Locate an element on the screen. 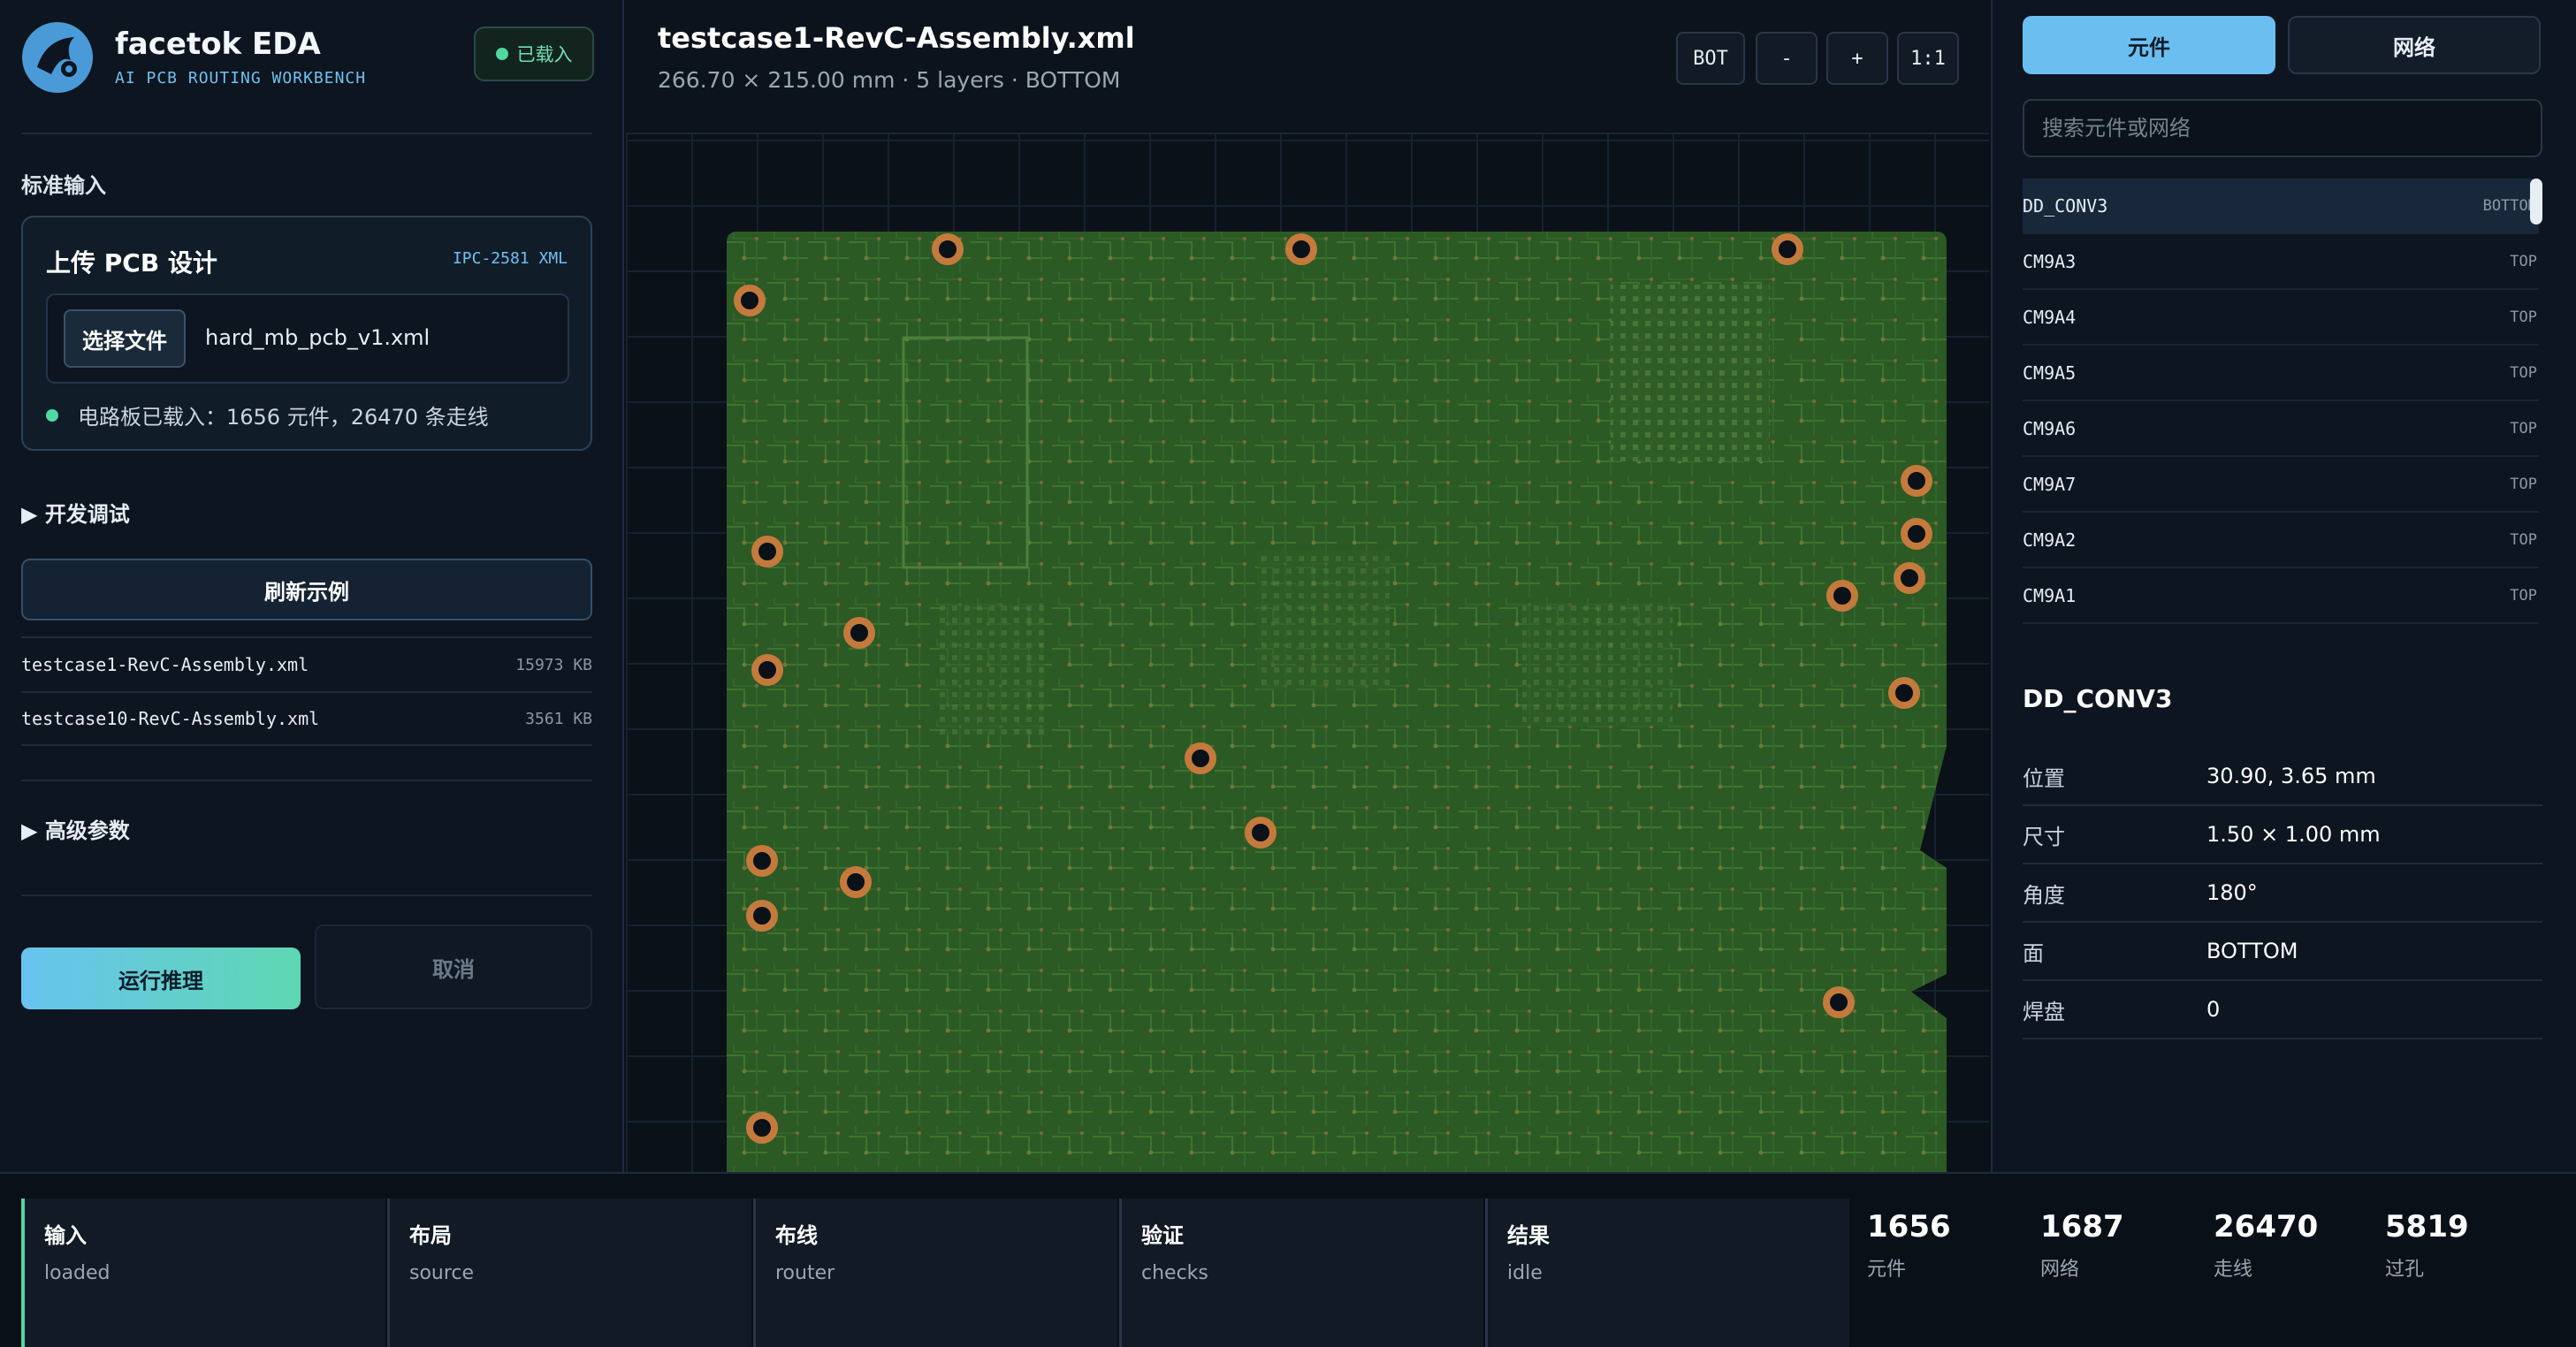 This screenshot has width=2576, height=1347. upload-status: 电路板已载入：1656 元件，26470 条走线 is located at coordinates (267, 415).